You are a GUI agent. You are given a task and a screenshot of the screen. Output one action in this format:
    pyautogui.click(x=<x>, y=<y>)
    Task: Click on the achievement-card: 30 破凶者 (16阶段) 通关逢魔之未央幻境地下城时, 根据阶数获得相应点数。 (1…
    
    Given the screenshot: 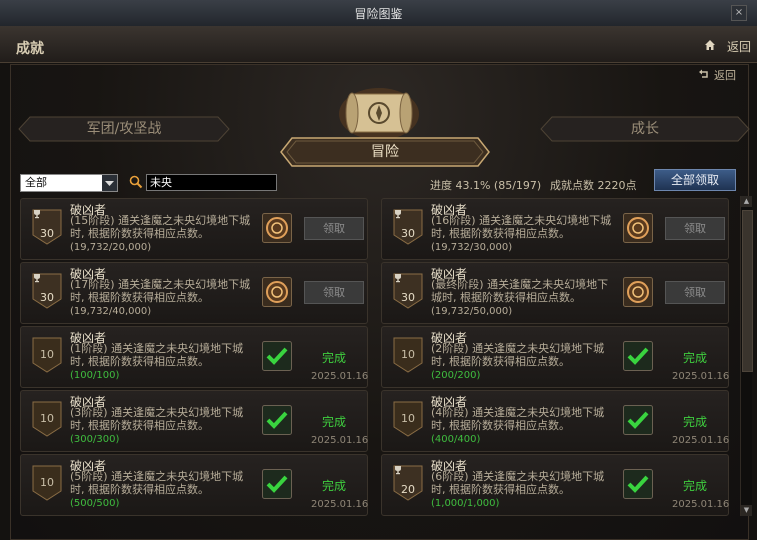 What is the action you would take?
    pyautogui.click(x=555, y=229)
    